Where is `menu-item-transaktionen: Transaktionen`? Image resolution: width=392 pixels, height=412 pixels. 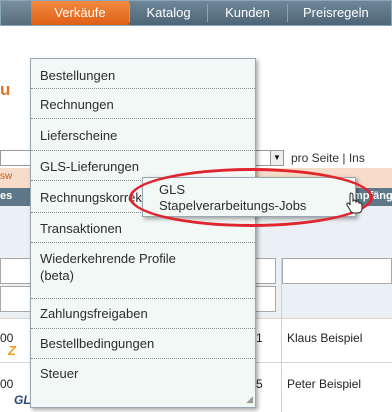 menu-item-transaktionen: Transaktionen is located at coordinates (143, 228).